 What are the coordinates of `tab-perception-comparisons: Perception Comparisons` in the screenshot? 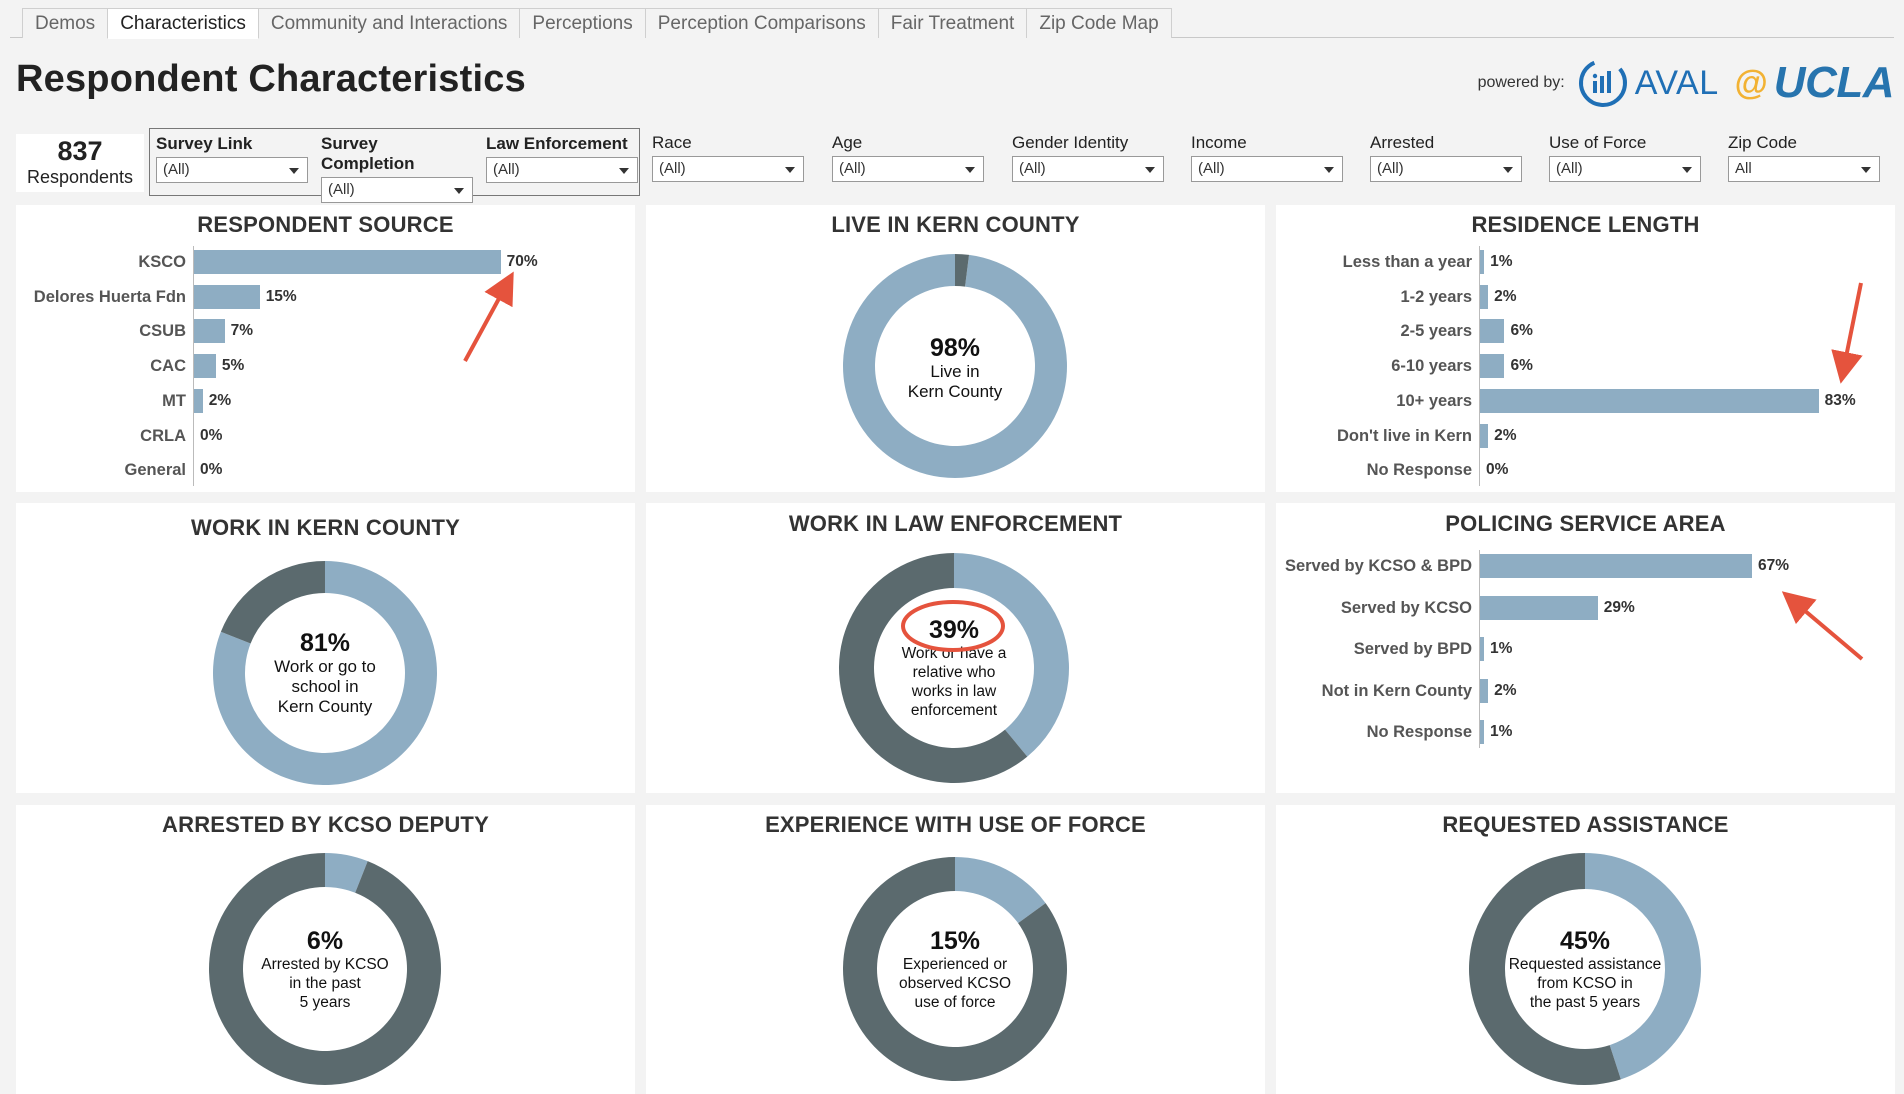 It's located at (761, 23).